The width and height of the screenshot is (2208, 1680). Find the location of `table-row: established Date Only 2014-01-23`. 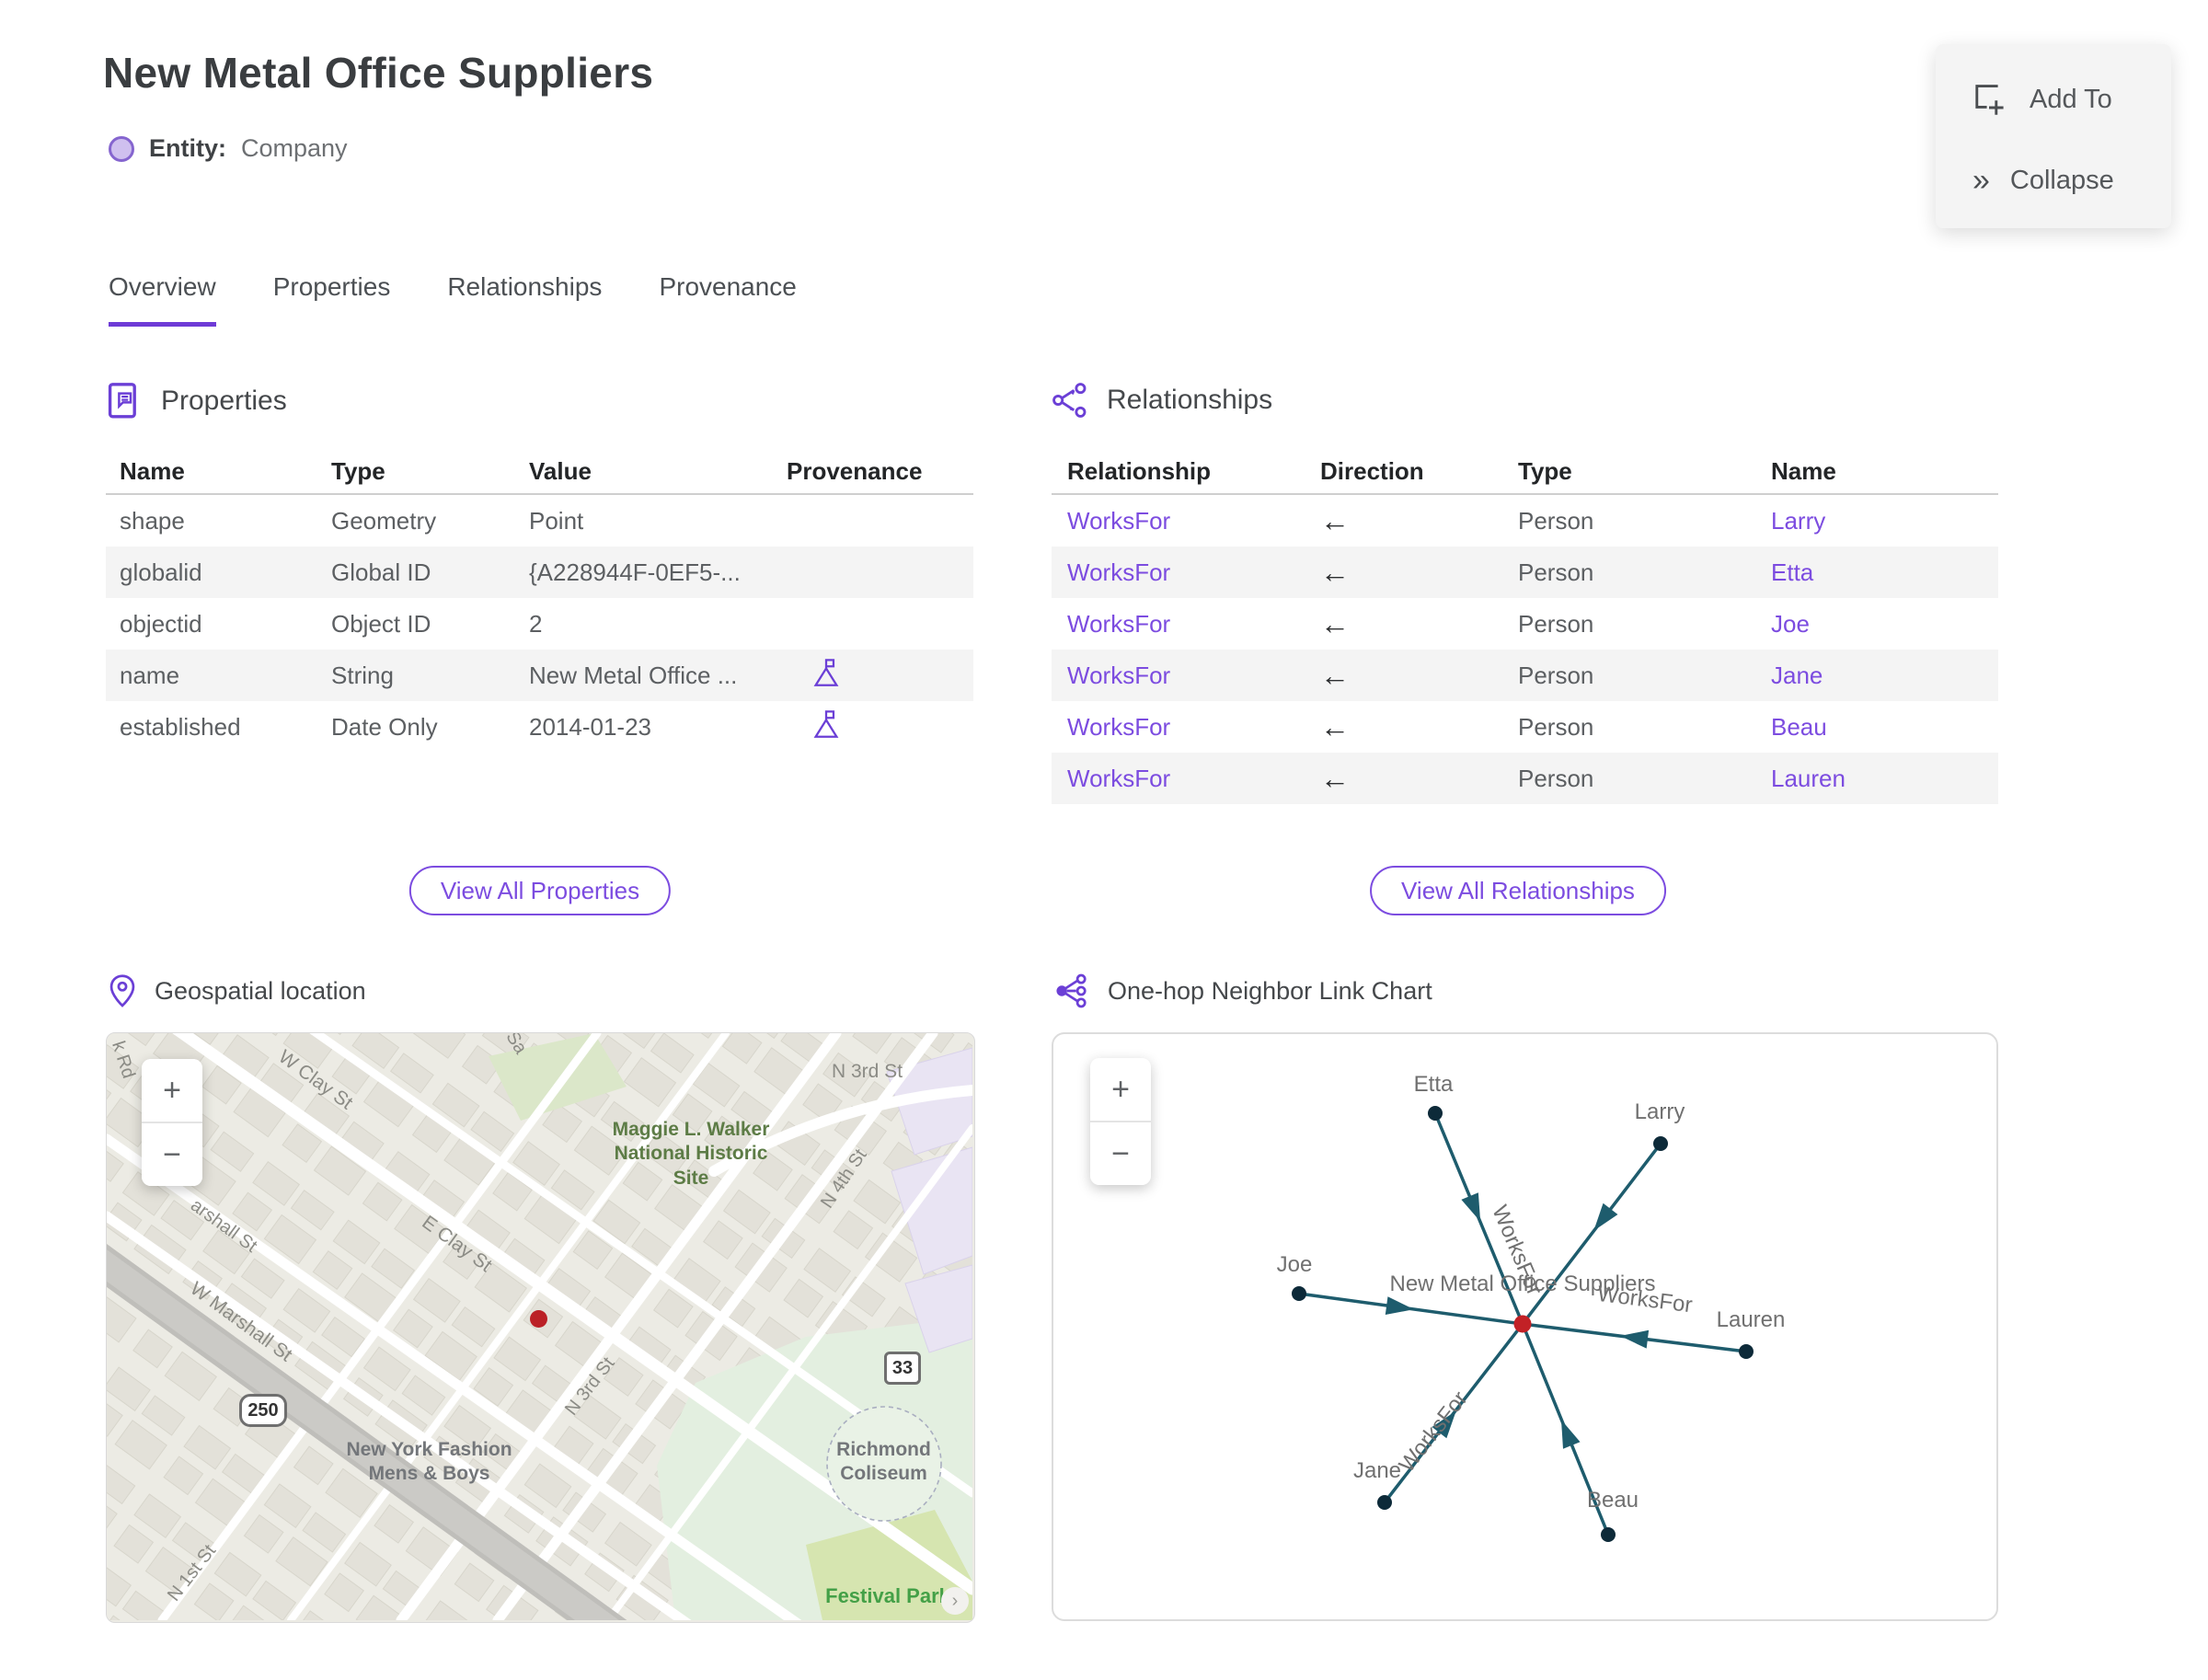

table-row: established Date Only 2014-01-23 is located at coordinates (539, 727).